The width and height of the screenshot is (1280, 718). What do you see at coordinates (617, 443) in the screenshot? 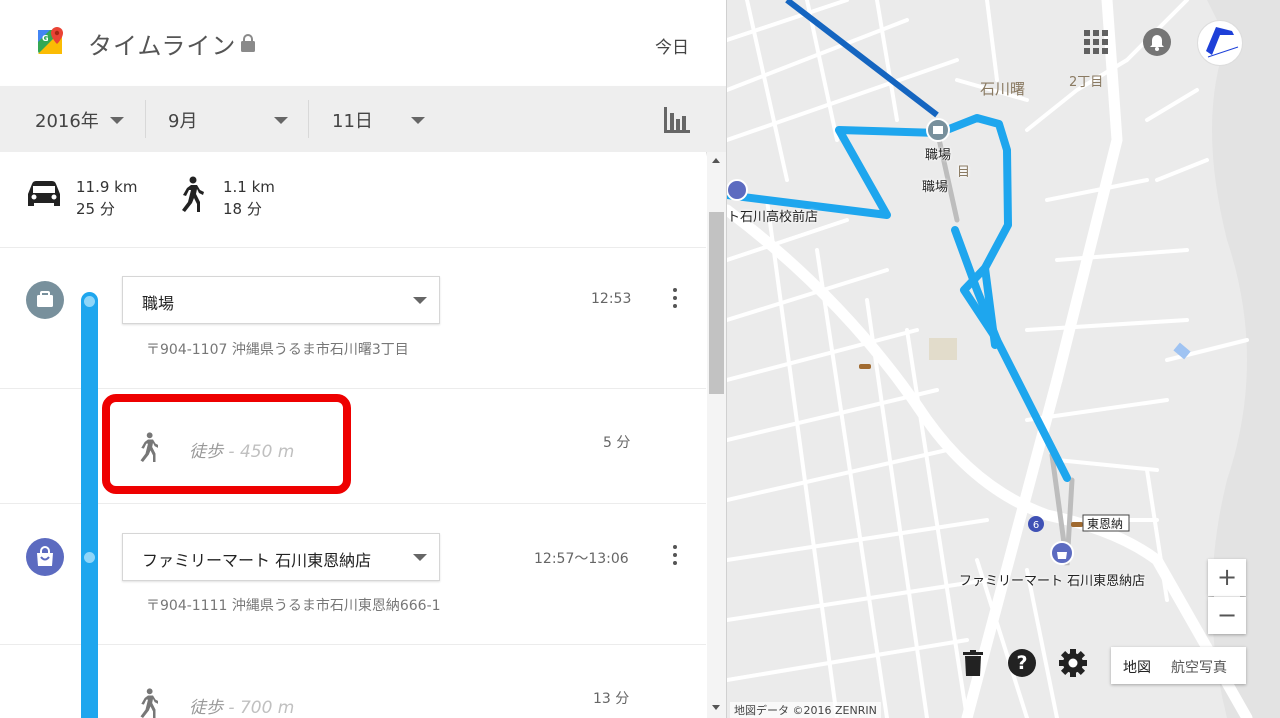
I see `activity-duration: 5 分` at bounding box center [617, 443].